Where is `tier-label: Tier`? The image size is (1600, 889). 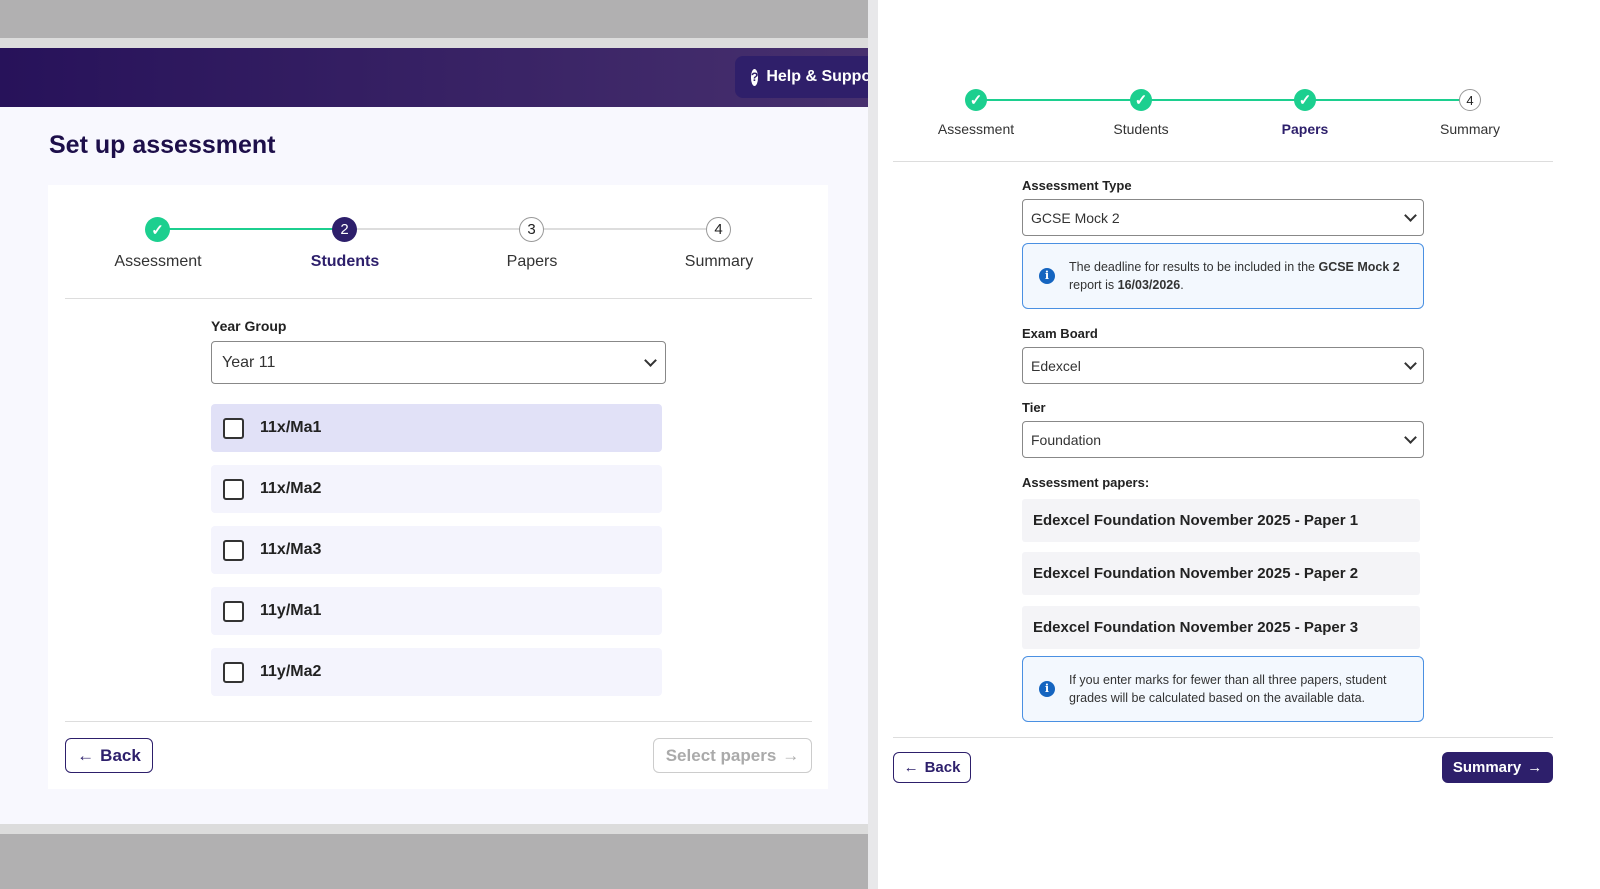
tier-label: Tier is located at coordinates (1034, 407).